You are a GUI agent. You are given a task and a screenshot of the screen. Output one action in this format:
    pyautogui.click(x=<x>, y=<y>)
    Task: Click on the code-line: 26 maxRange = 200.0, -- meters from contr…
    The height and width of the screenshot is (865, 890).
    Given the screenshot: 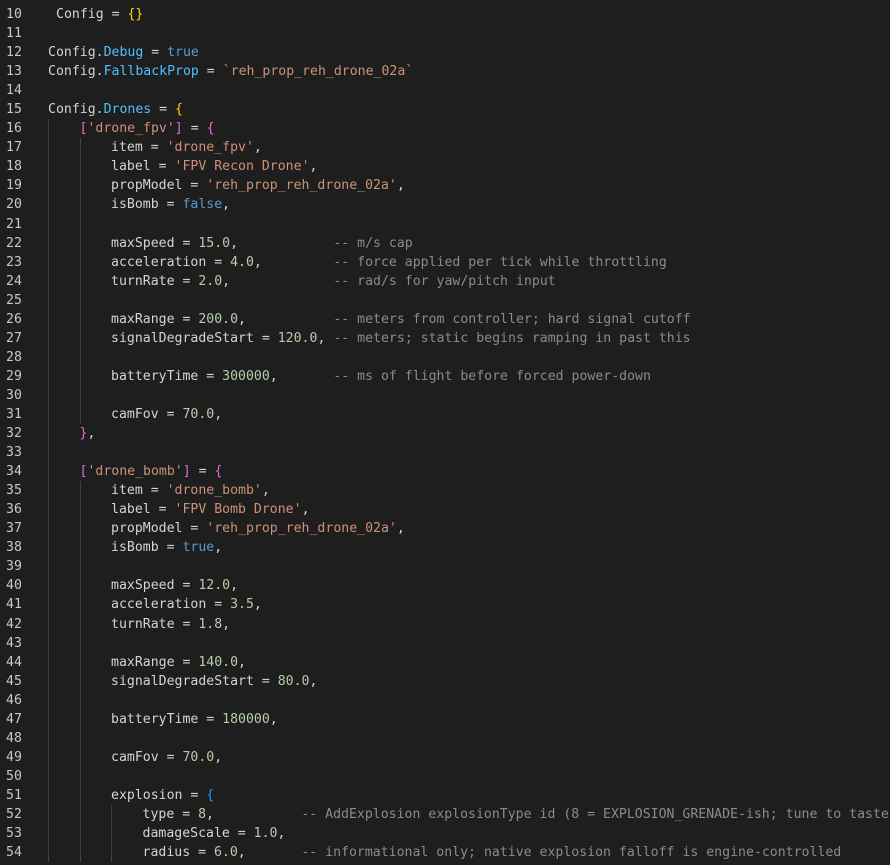 What is the action you would take?
    pyautogui.click(x=445, y=319)
    